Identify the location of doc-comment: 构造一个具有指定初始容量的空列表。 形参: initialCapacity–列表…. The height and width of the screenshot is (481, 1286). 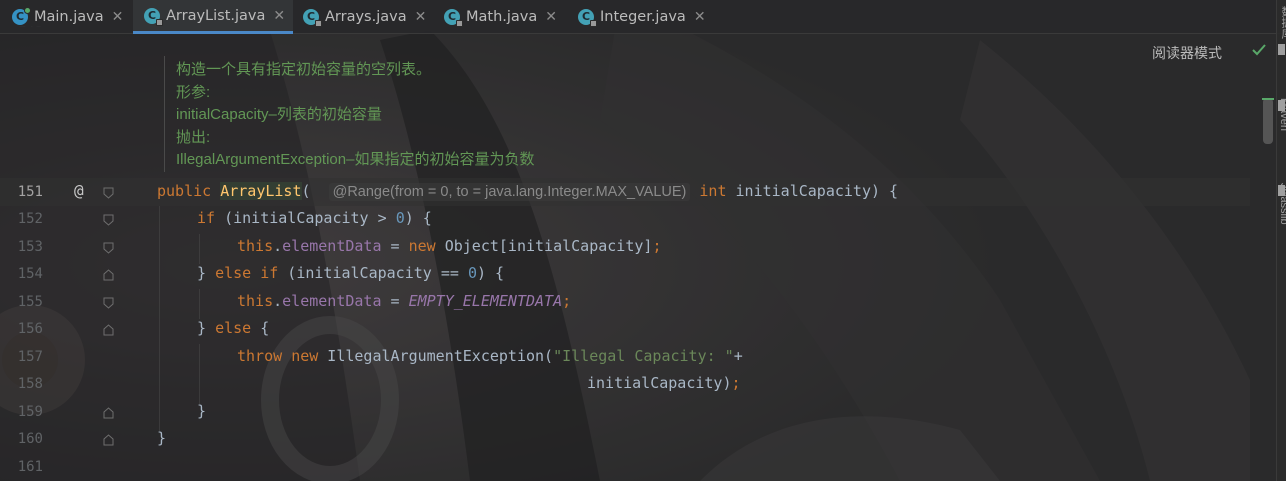
(464, 114).